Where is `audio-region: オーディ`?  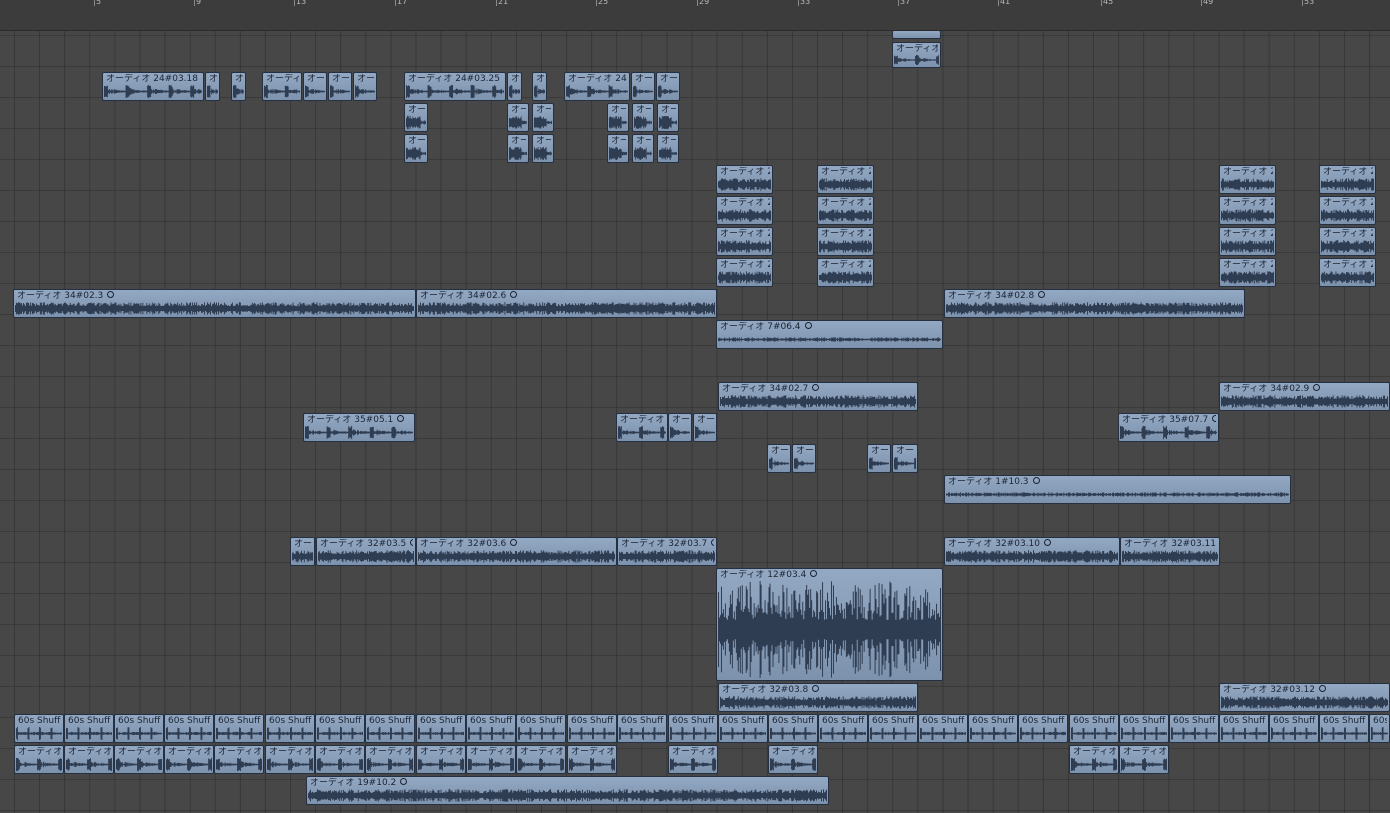 audio-region: オーディ is located at coordinates (282, 86).